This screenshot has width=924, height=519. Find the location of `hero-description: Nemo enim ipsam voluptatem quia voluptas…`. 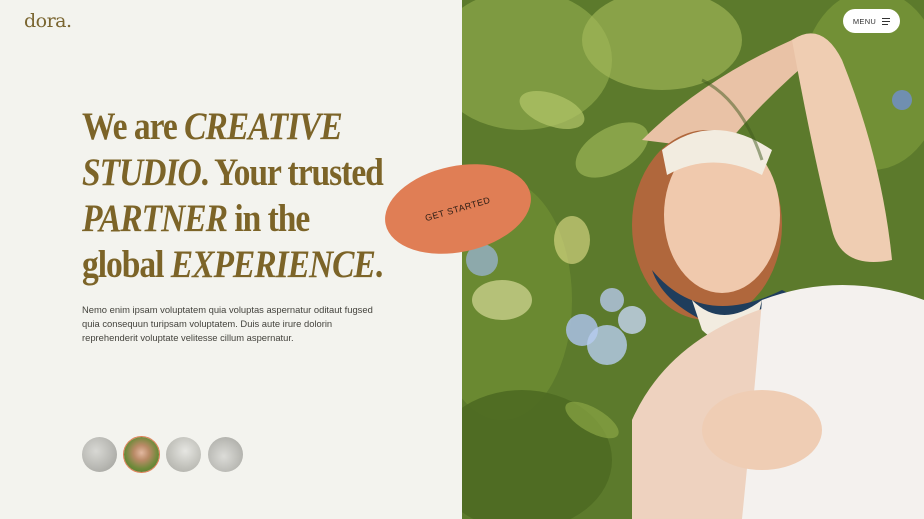

hero-description: Nemo enim ipsam voluptatem quia voluptas… is located at coordinates (227, 323).